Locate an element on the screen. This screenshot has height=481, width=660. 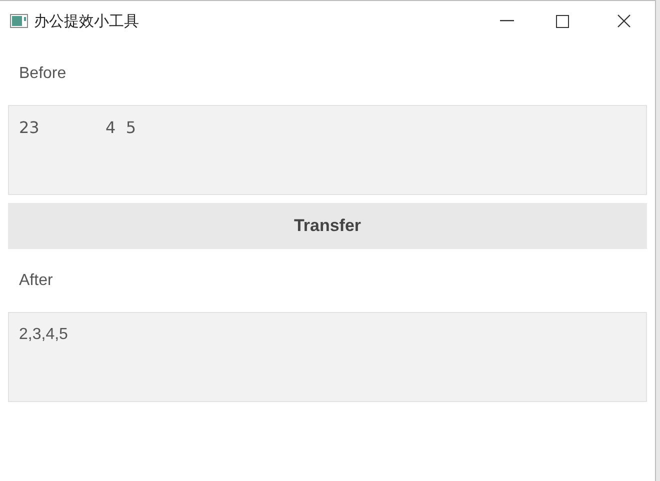
transfer-button: Transfer is located at coordinates (327, 226).